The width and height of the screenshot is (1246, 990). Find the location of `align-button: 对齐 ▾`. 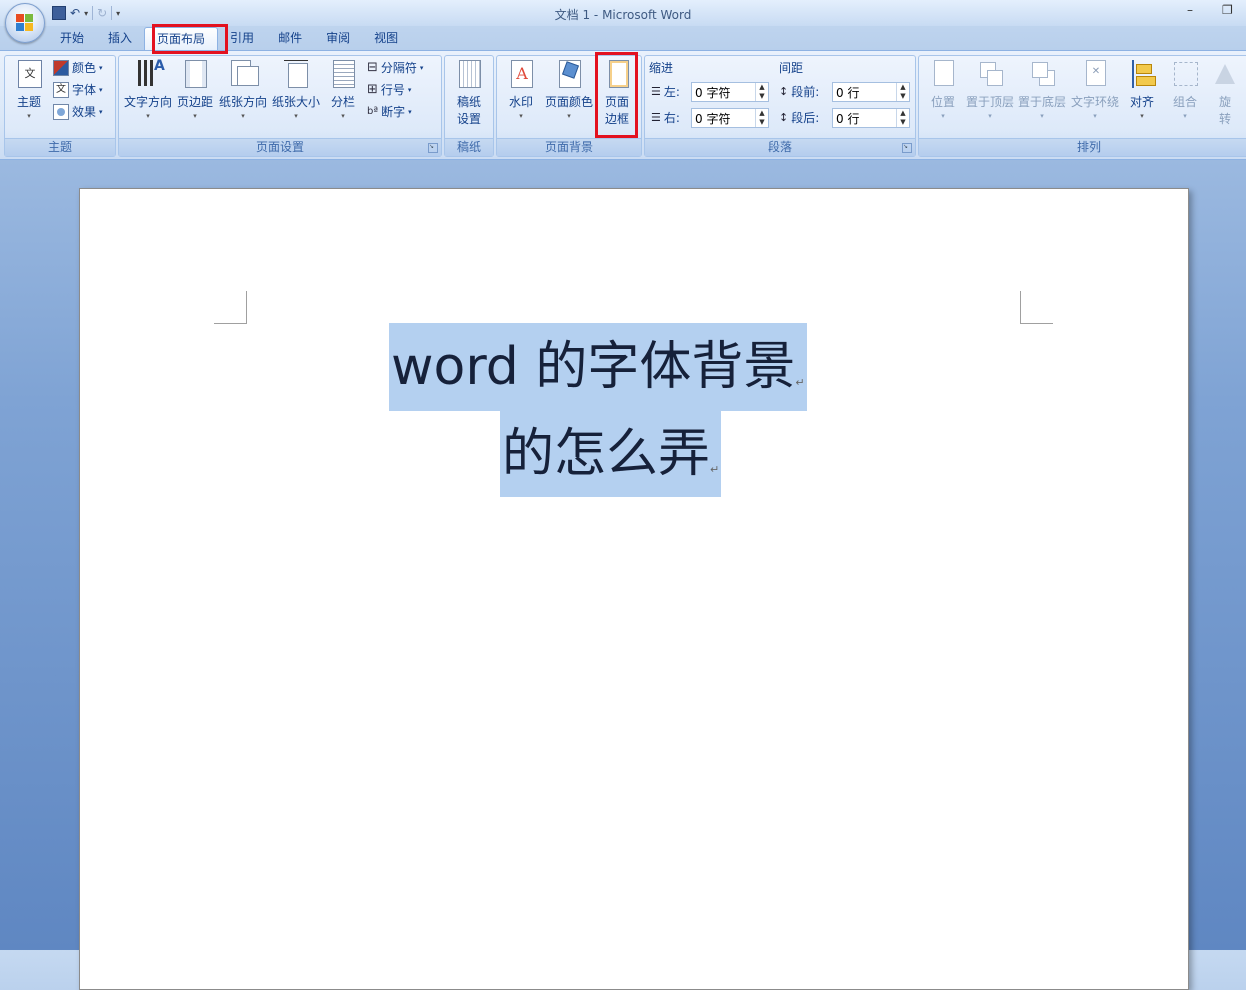

align-button: 对齐 ▾ is located at coordinates (1142, 90).